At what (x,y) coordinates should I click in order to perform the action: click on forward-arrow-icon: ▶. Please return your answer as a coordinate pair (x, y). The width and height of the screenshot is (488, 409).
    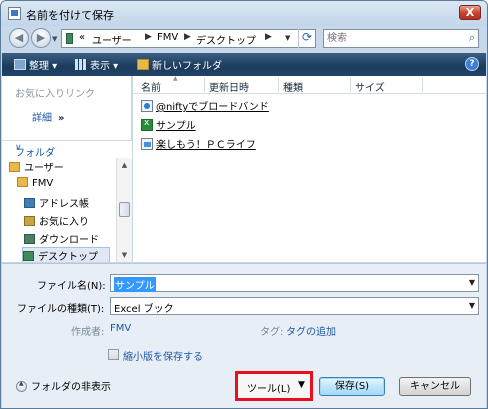
    Looking at the image, I should click on (41, 37).